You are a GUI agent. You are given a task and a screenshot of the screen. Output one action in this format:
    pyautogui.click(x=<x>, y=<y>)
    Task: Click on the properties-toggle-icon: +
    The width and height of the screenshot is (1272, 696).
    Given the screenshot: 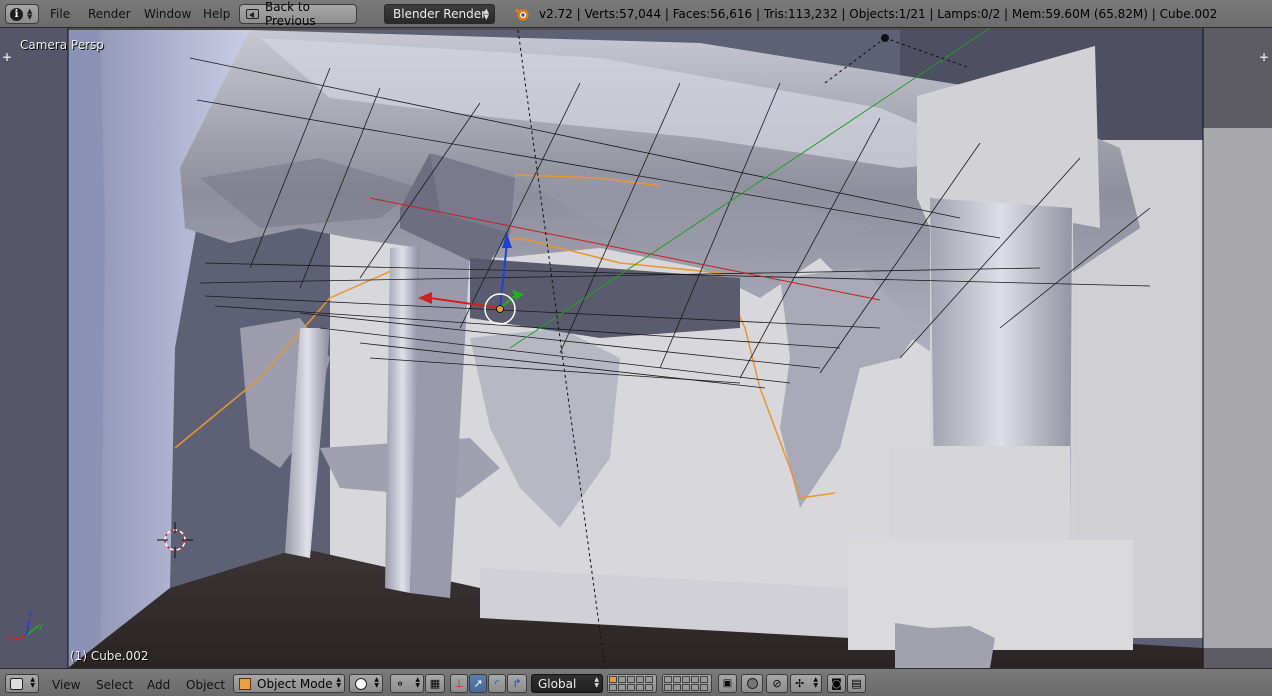 What is the action you would take?
    pyautogui.click(x=1264, y=57)
    